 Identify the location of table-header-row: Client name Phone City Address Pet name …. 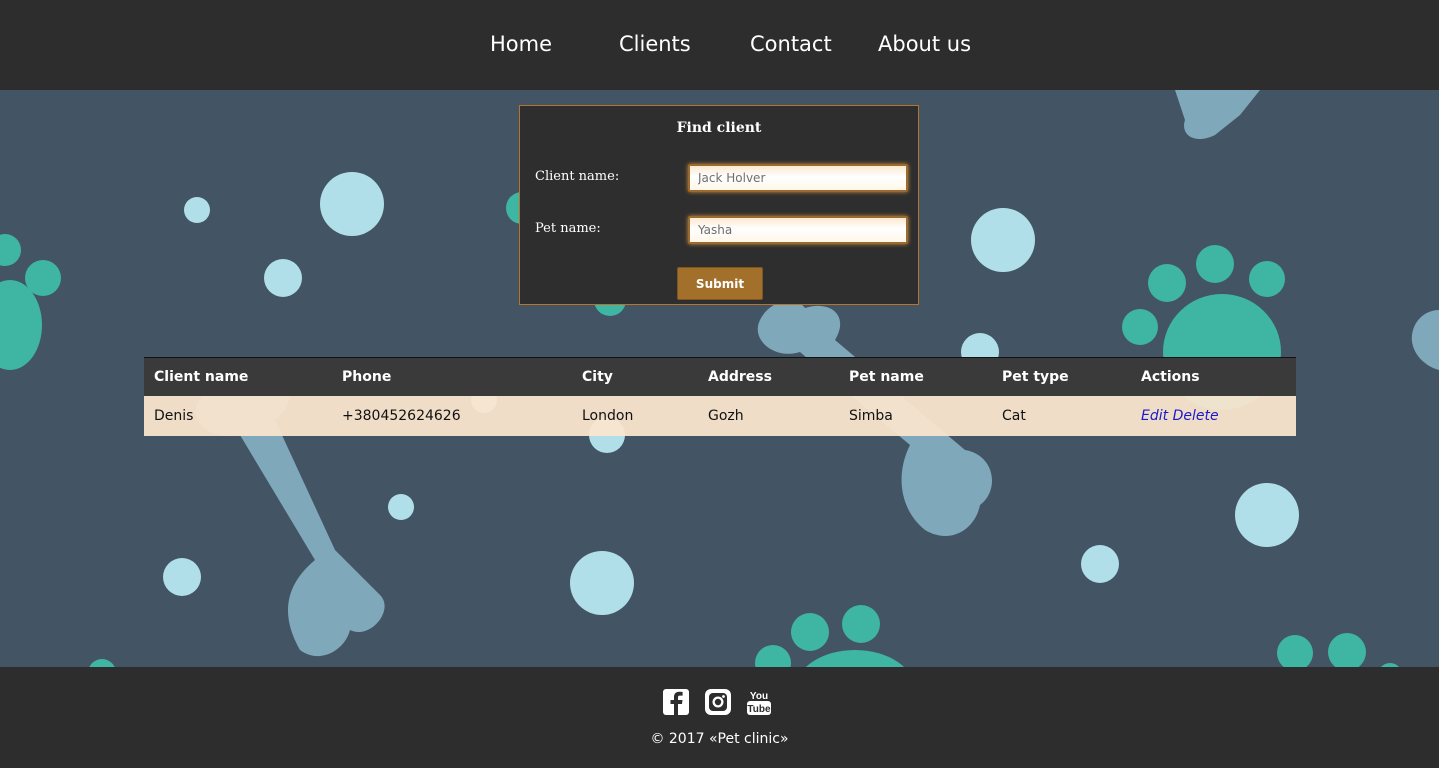
(720, 376).